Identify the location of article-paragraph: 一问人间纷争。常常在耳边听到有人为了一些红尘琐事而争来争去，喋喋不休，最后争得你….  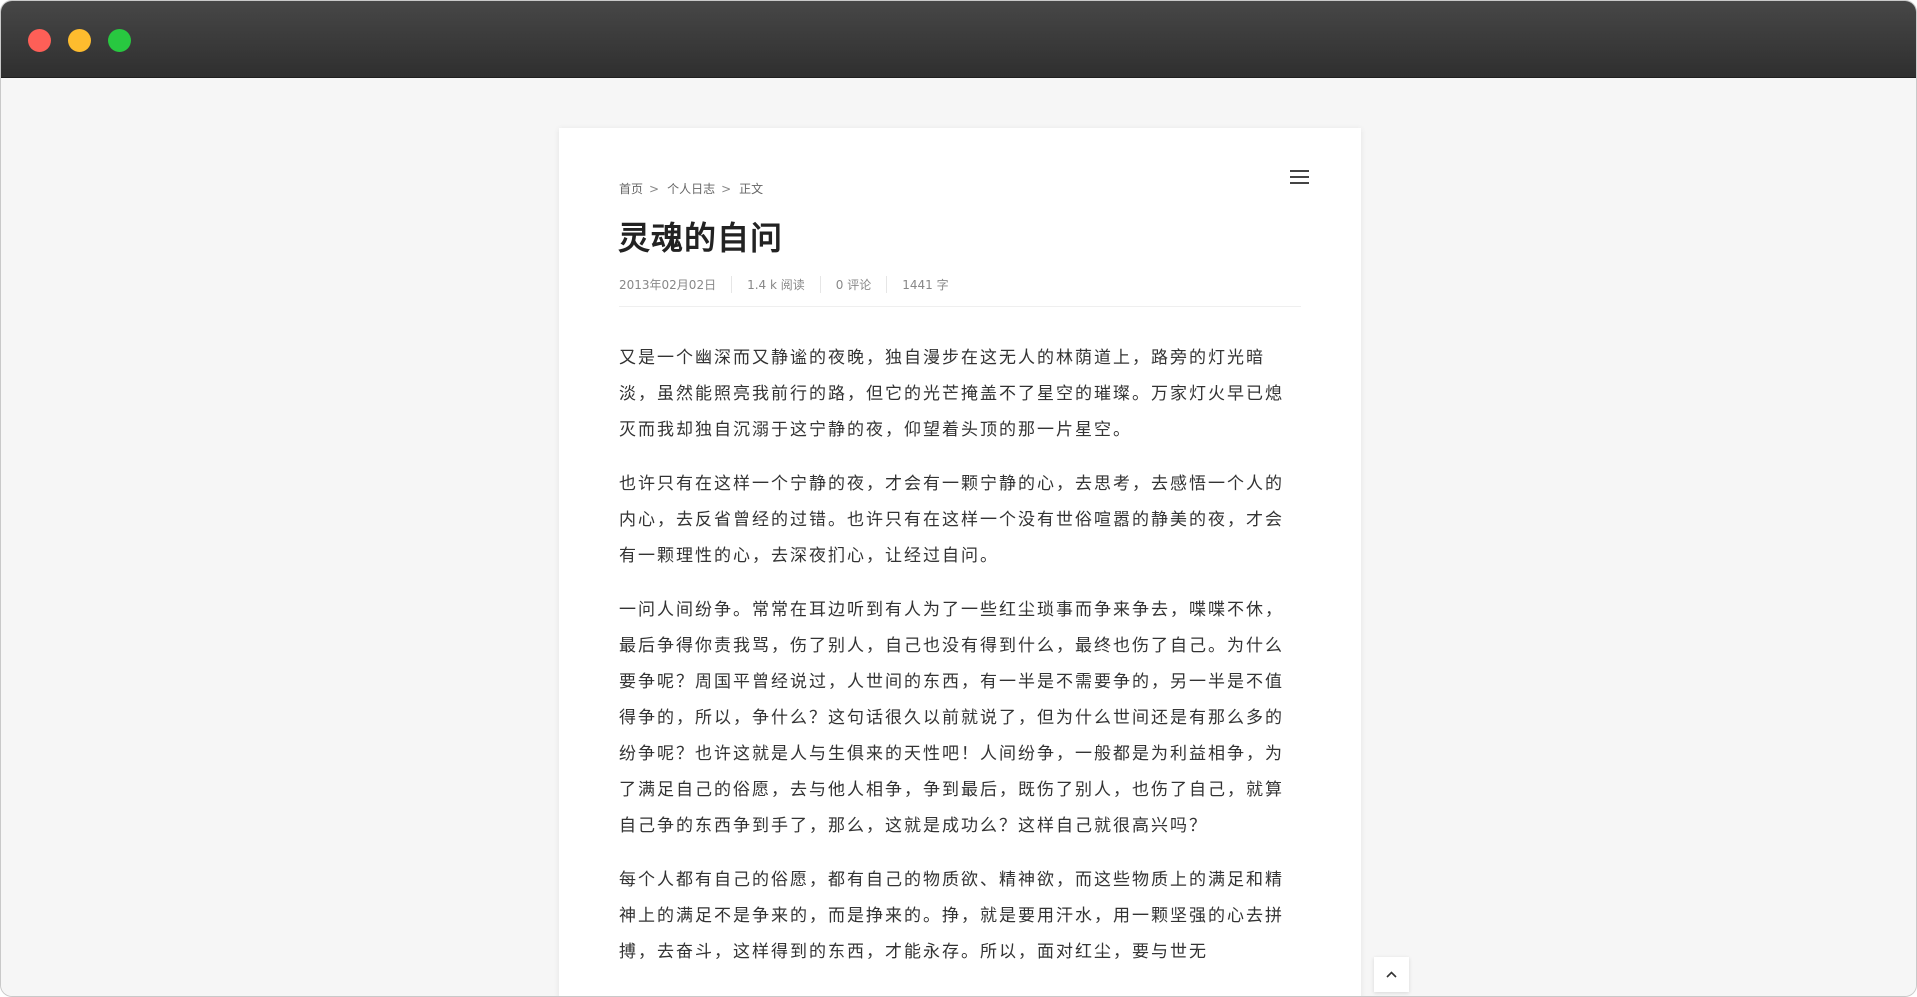
(951, 718).